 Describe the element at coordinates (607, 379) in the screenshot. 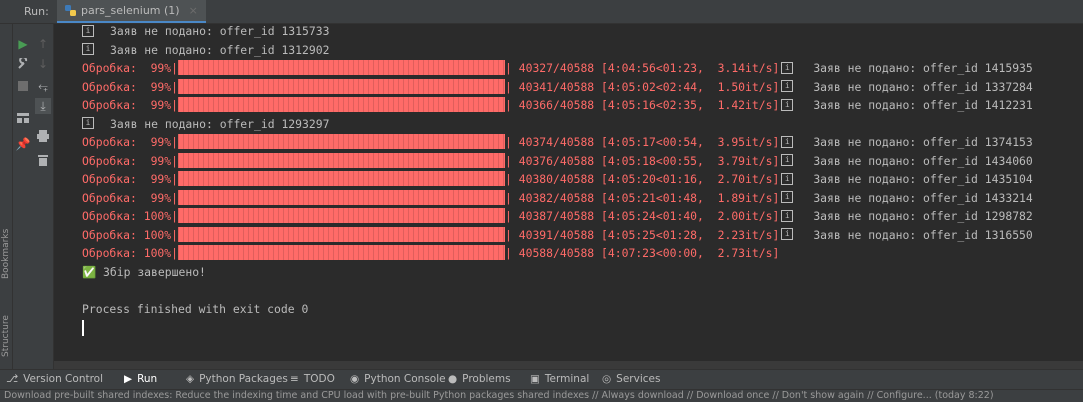

I see `services-icon: ◎` at that location.